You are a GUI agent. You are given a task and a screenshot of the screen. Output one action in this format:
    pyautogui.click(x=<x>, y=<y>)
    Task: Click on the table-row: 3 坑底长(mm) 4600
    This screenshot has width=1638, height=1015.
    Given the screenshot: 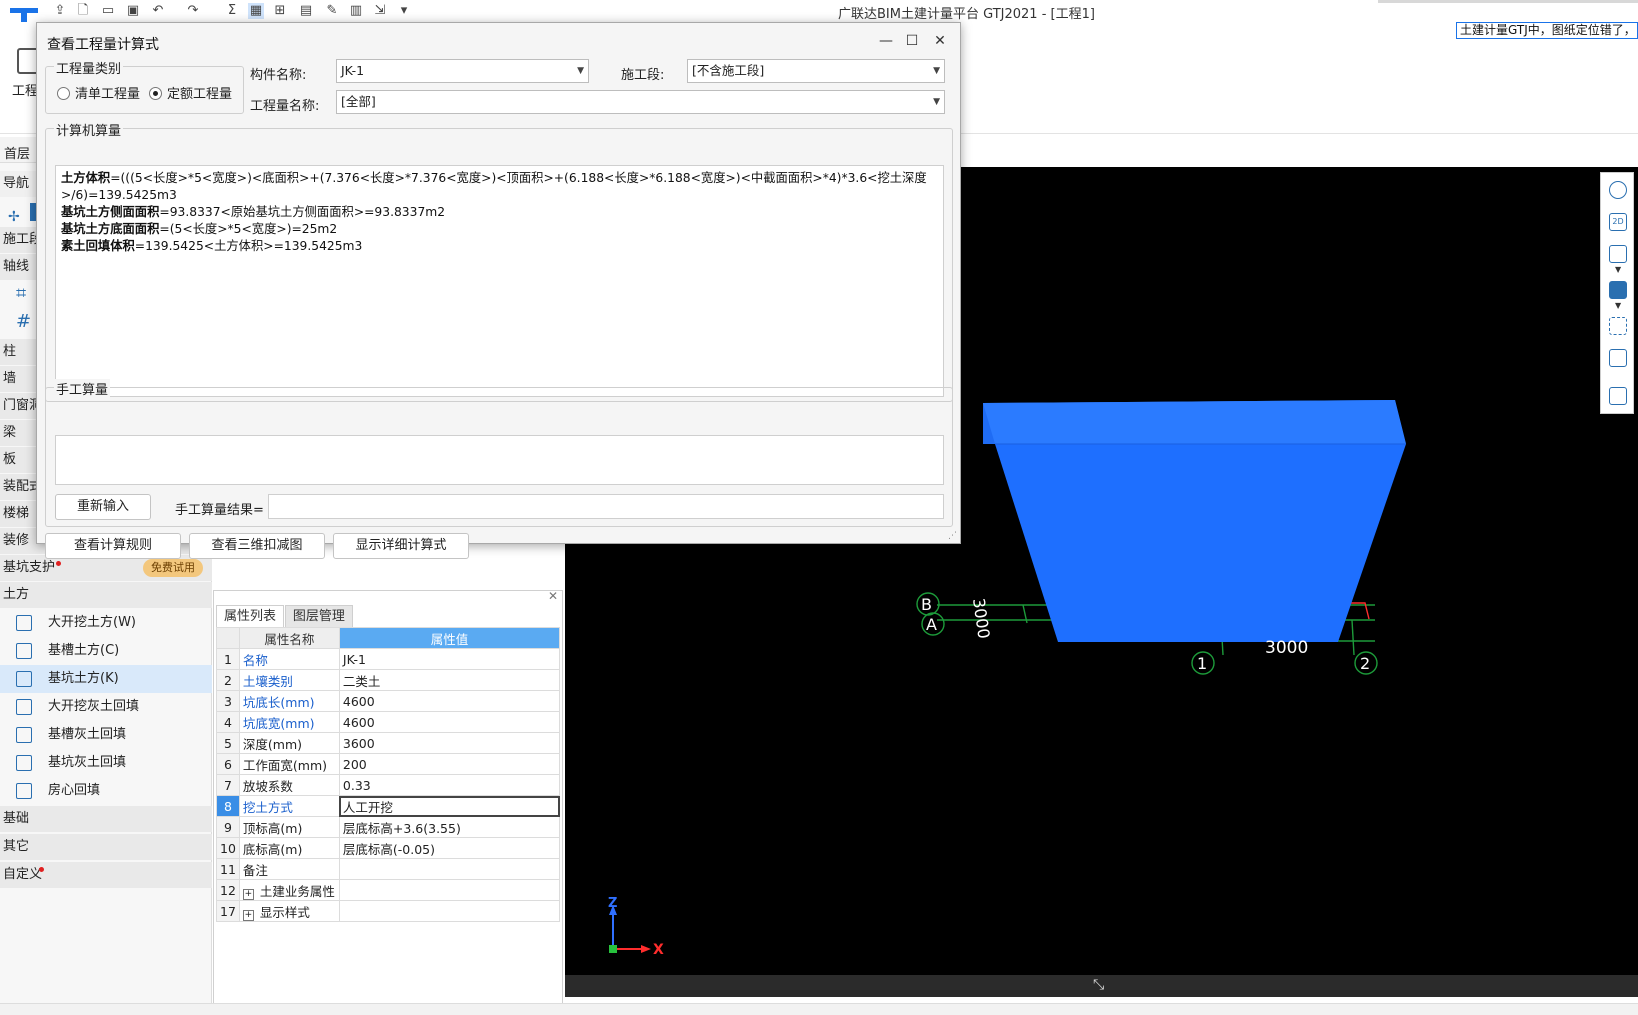 What is the action you would take?
    pyautogui.click(x=388, y=701)
    